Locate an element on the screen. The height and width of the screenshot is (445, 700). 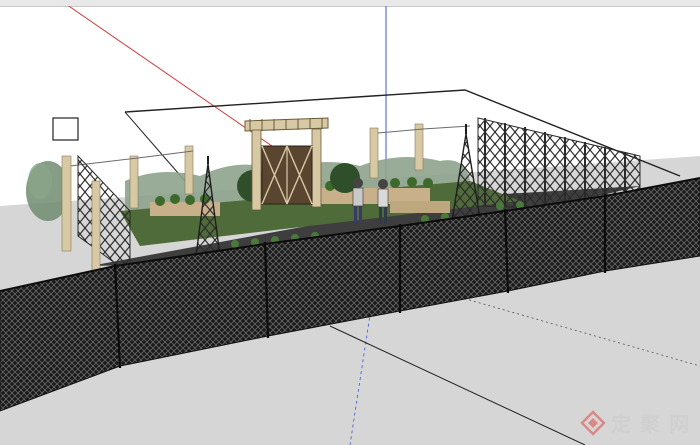
watermark-text: 定 聚 网 is located at coordinates (650, 424).